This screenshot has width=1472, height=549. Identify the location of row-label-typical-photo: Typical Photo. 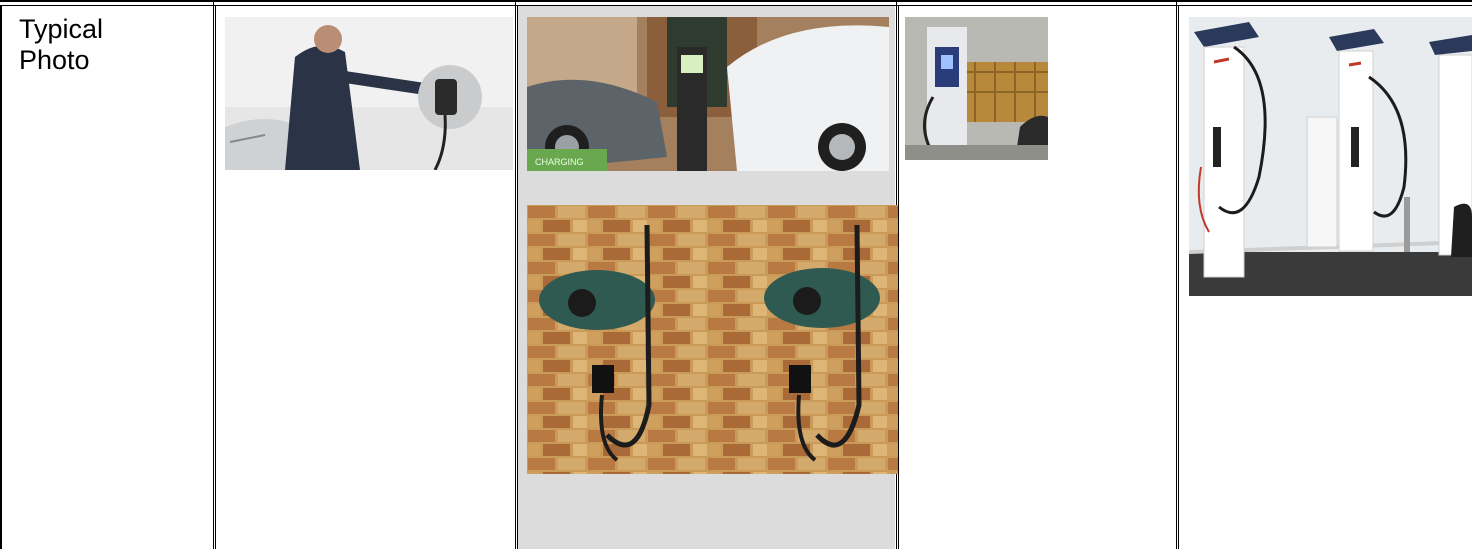
(61, 44).